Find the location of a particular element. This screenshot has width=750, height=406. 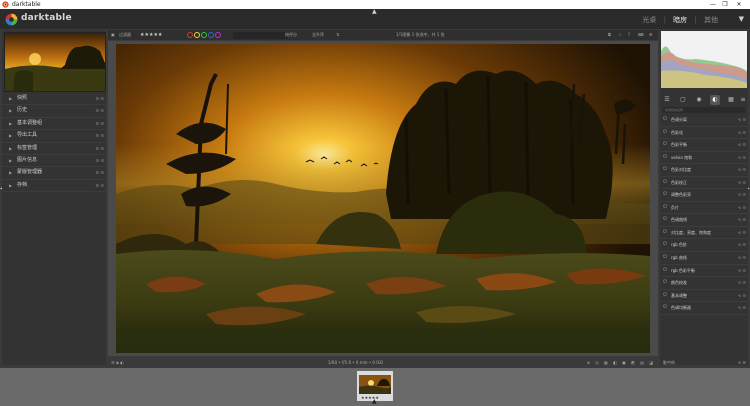

darkroom-tool-icons: ⊕ ◎ ▦ ◧ ▣ ◩ ▤ ◪ is located at coordinates (621, 363).